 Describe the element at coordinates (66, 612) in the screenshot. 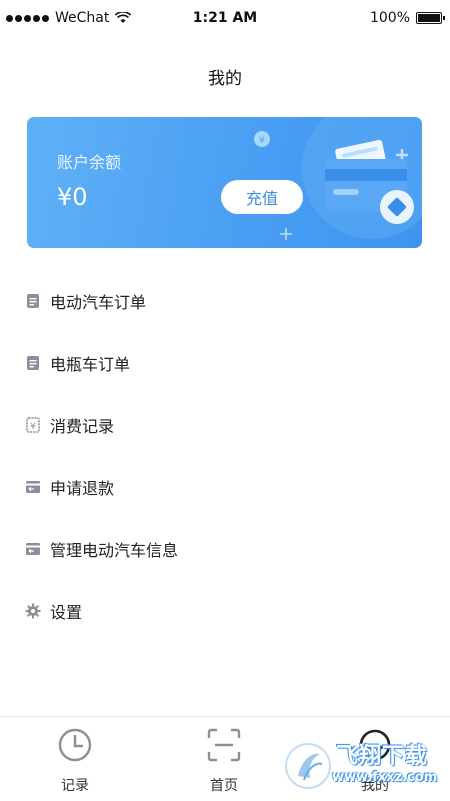

I see `menu-item-label: 设置` at that location.